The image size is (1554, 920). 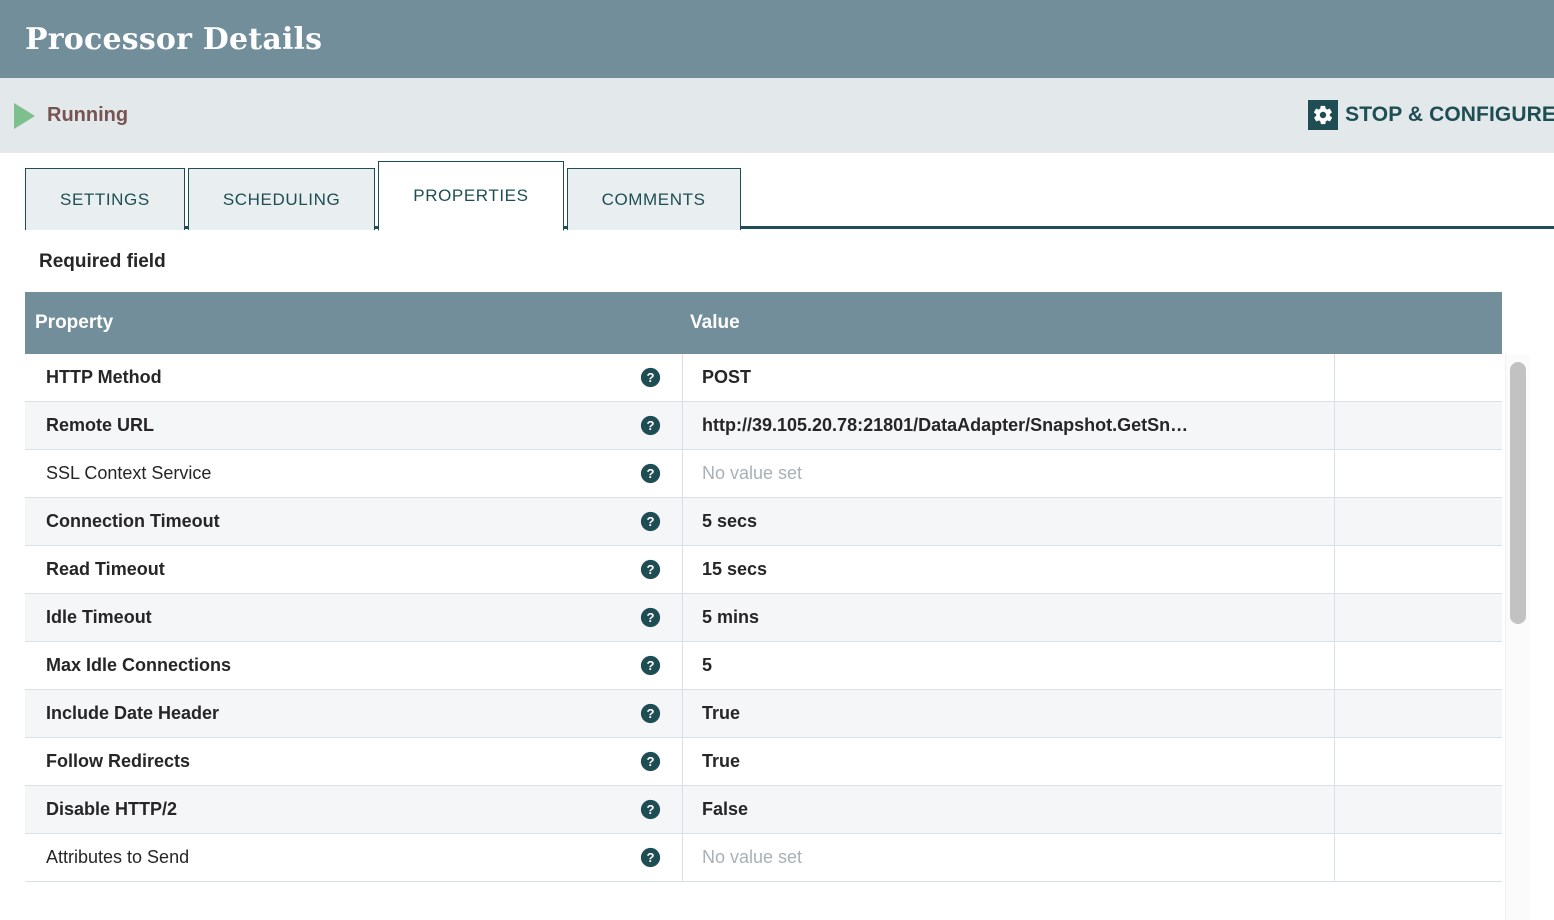 What do you see at coordinates (354, 473) in the screenshot?
I see `property-name-cell: SSL Context Service?` at bounding box center [354, 473].